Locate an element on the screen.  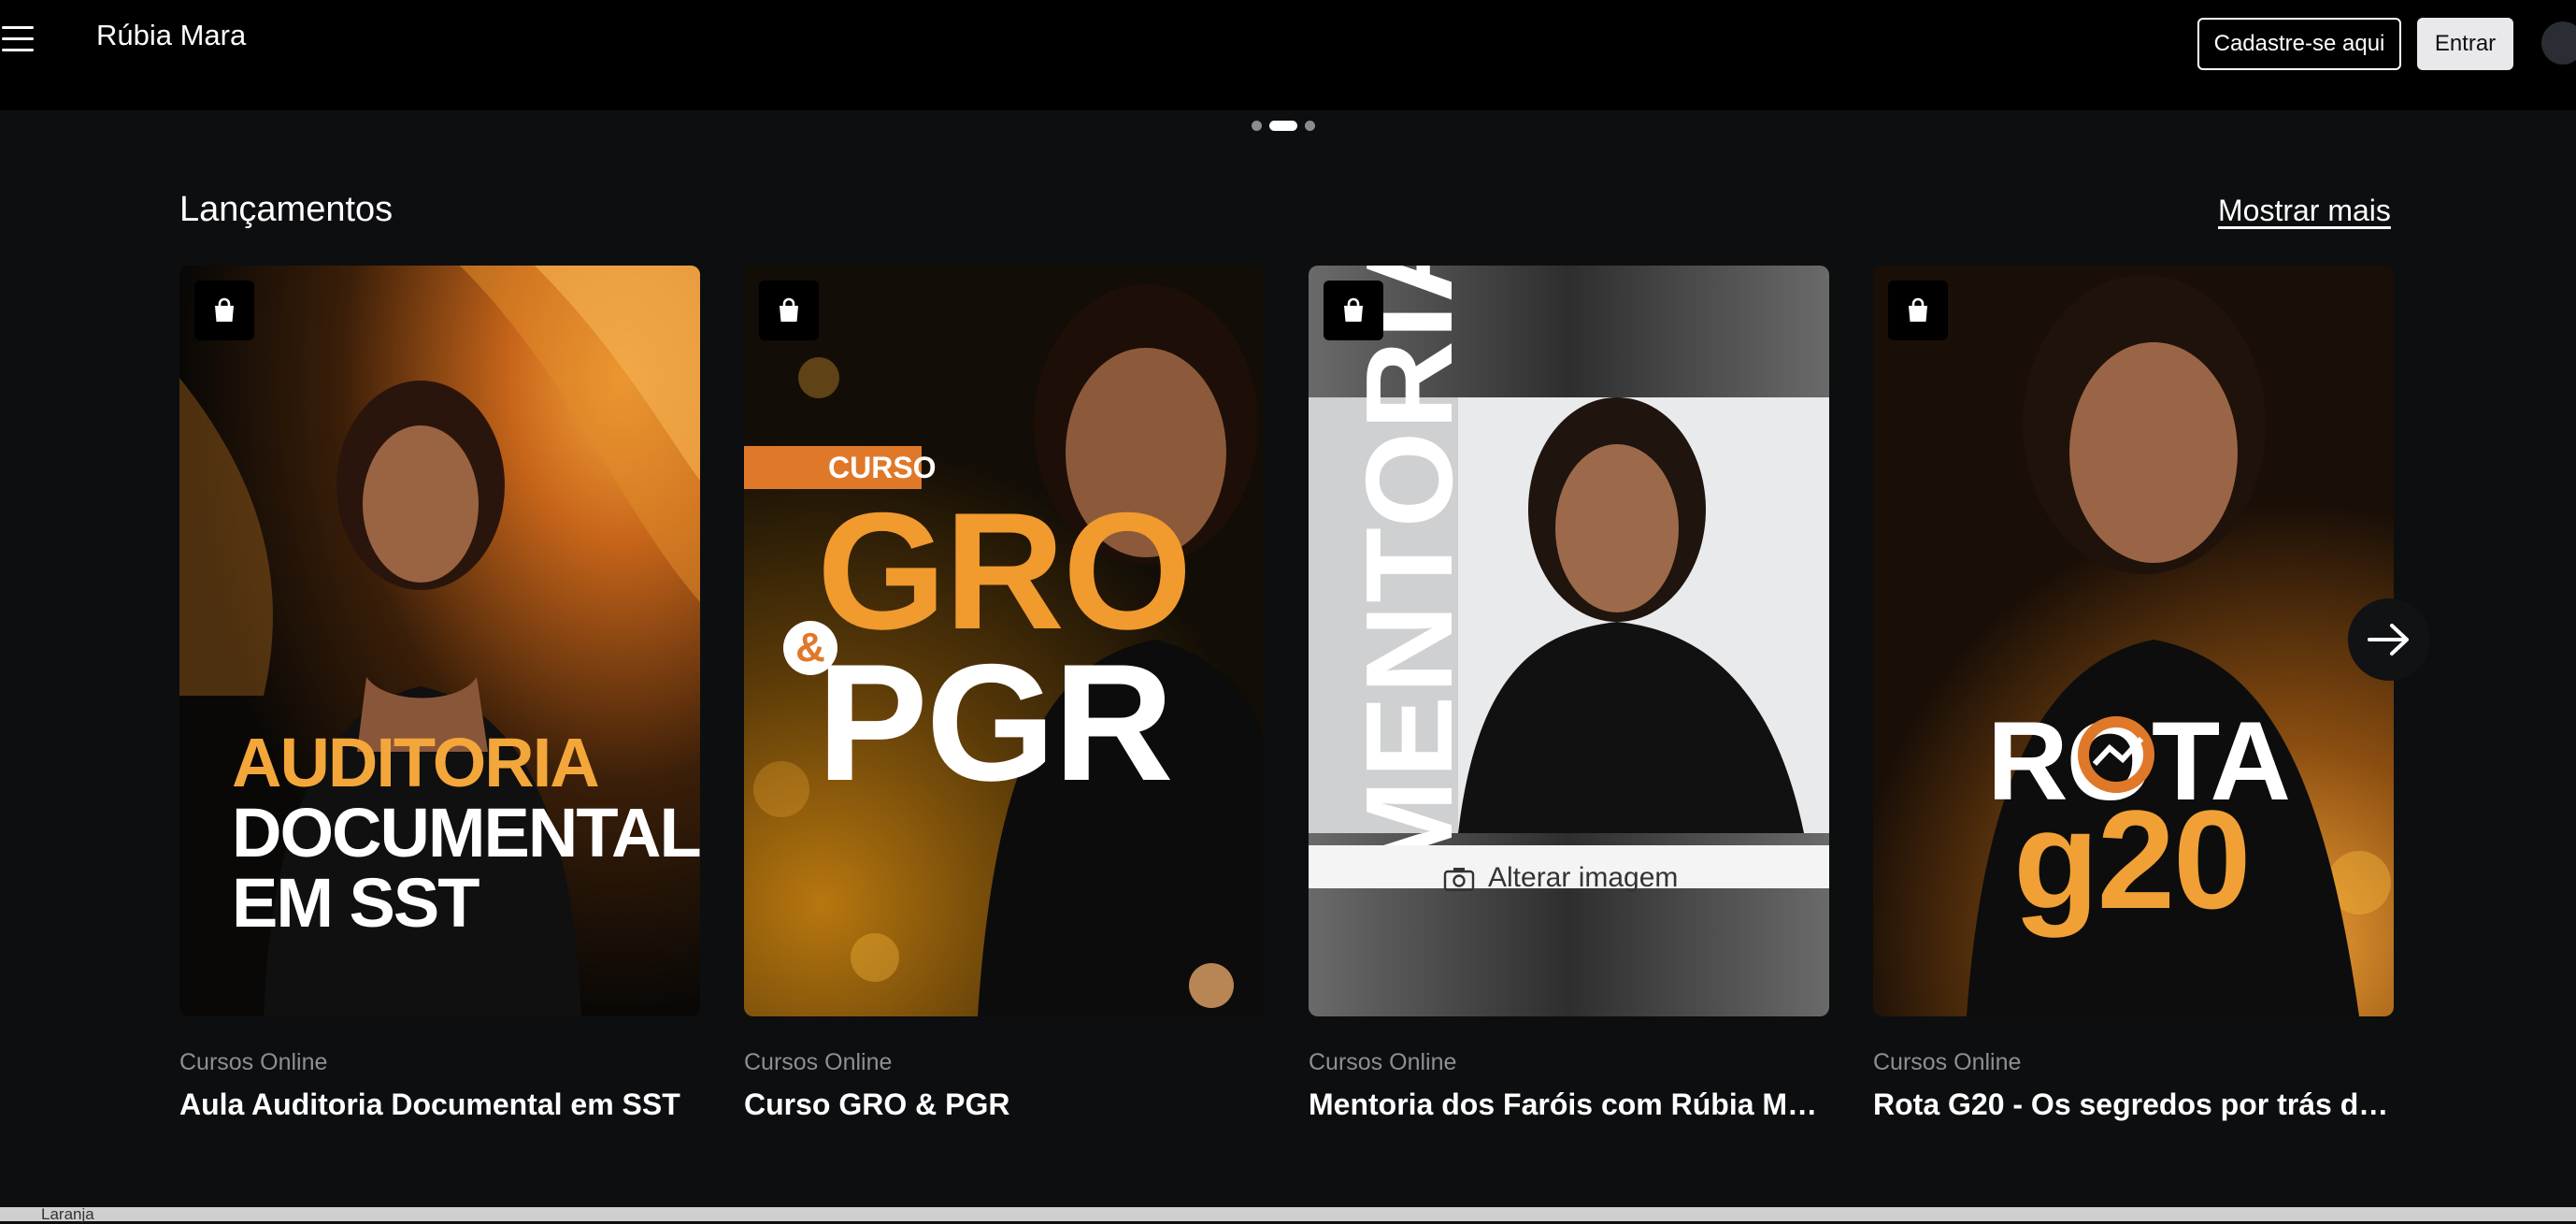
magnifier-chart-icon is located at coordinates (2116, 754).